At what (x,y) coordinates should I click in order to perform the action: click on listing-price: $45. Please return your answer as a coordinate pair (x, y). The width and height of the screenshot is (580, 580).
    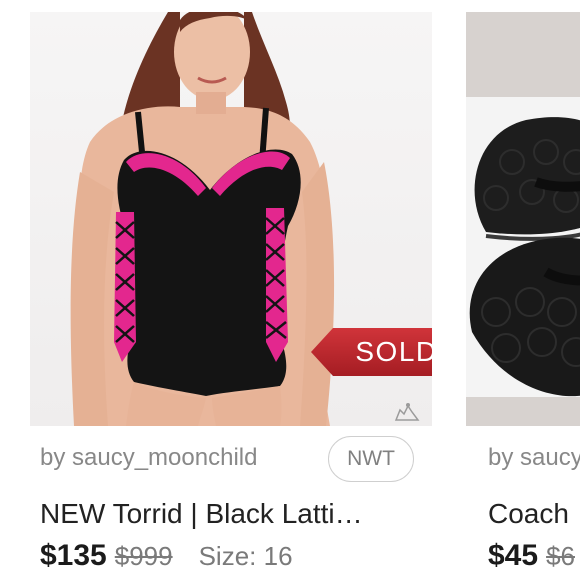
    Looking at the image, I should click on (513, 555).